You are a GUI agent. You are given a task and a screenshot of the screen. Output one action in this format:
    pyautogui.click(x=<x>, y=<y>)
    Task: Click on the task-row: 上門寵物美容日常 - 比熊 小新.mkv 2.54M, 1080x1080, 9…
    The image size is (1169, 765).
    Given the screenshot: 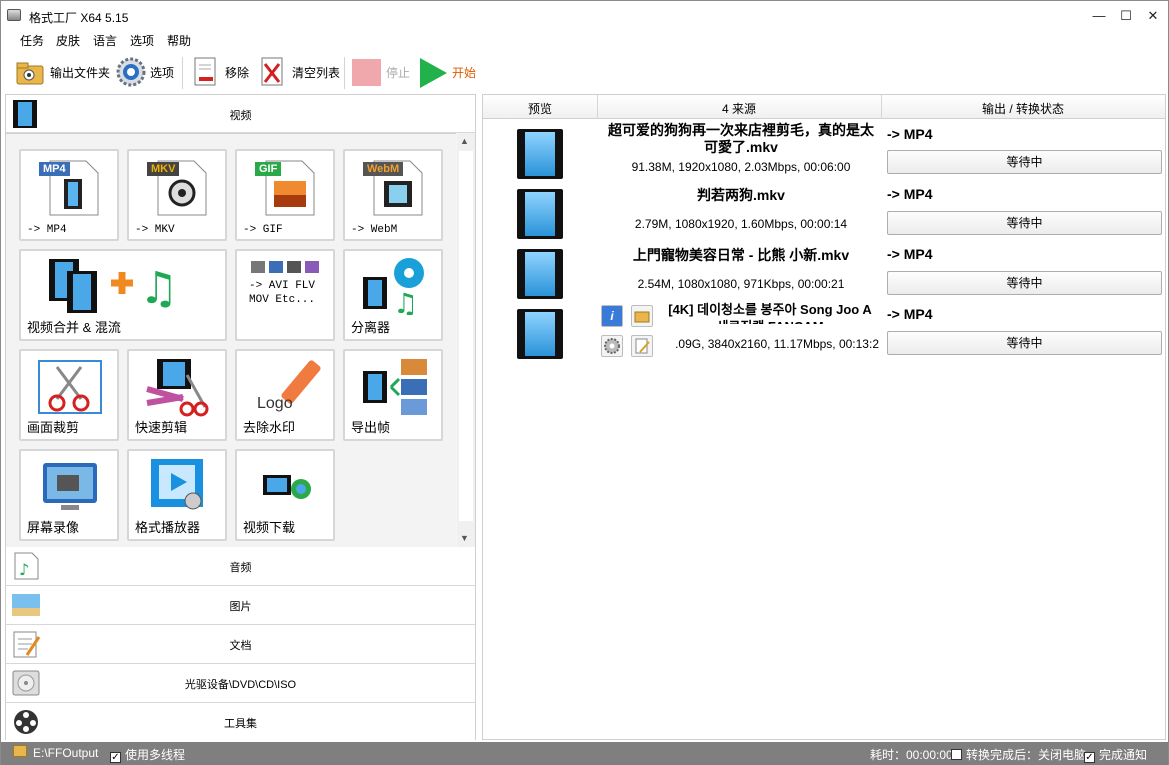 What is the action you would take?
    pyautogui.click(x=824, y=271)
    